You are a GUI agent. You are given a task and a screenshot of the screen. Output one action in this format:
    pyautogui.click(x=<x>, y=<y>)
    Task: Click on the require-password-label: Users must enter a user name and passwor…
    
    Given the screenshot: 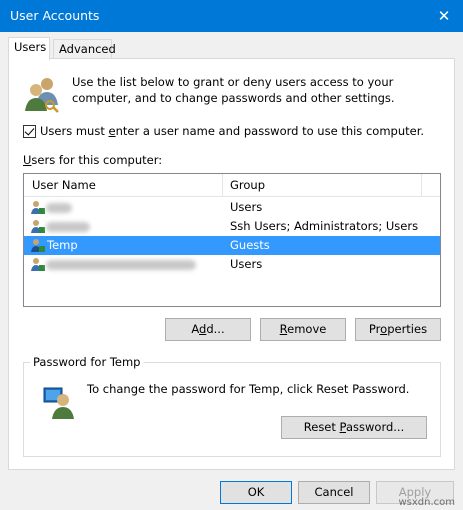 What is the action you would take?
    pyautogui.click(x=232, y=131)
    